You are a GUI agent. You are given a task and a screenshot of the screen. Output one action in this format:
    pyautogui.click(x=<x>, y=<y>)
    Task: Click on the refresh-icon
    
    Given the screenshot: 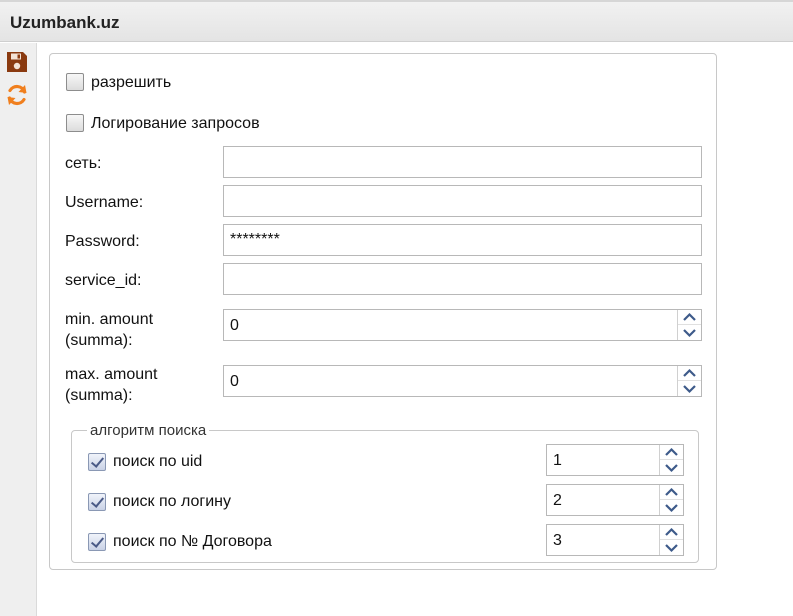 What is the action you would take?
    pyautogui.click(x=17, y=95)
    